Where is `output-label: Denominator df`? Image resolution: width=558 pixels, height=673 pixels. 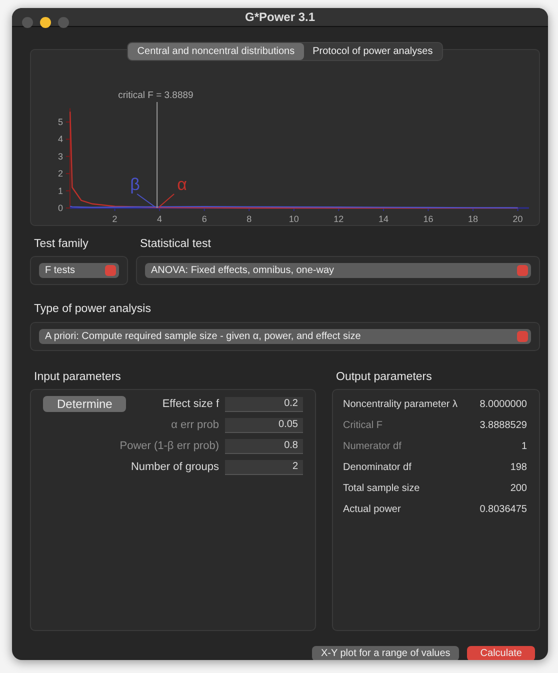
output-label: Denominator df is located at coordinates (377, 467).